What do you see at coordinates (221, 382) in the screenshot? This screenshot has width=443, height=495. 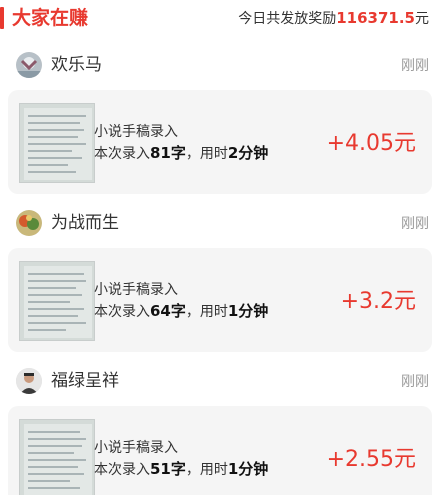 I see `user-row: 福绿呈祥 刚刚` at bounding box center [221, 382].